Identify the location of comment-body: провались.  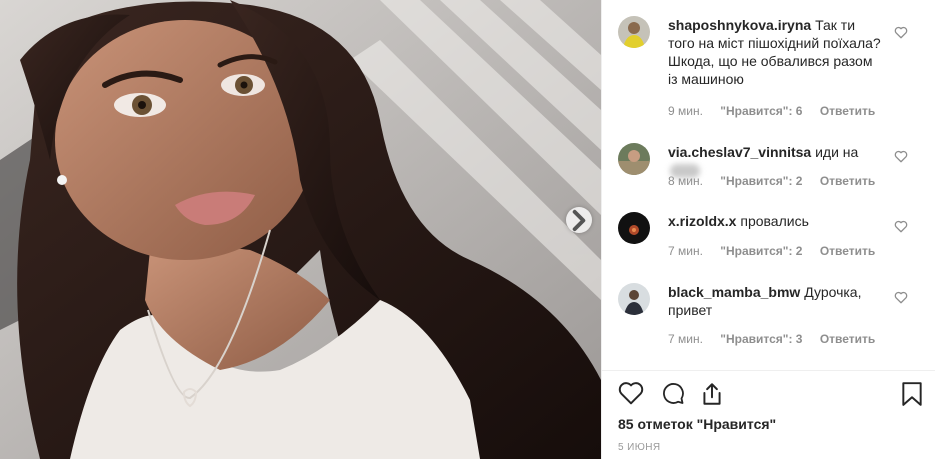
(774, 221).